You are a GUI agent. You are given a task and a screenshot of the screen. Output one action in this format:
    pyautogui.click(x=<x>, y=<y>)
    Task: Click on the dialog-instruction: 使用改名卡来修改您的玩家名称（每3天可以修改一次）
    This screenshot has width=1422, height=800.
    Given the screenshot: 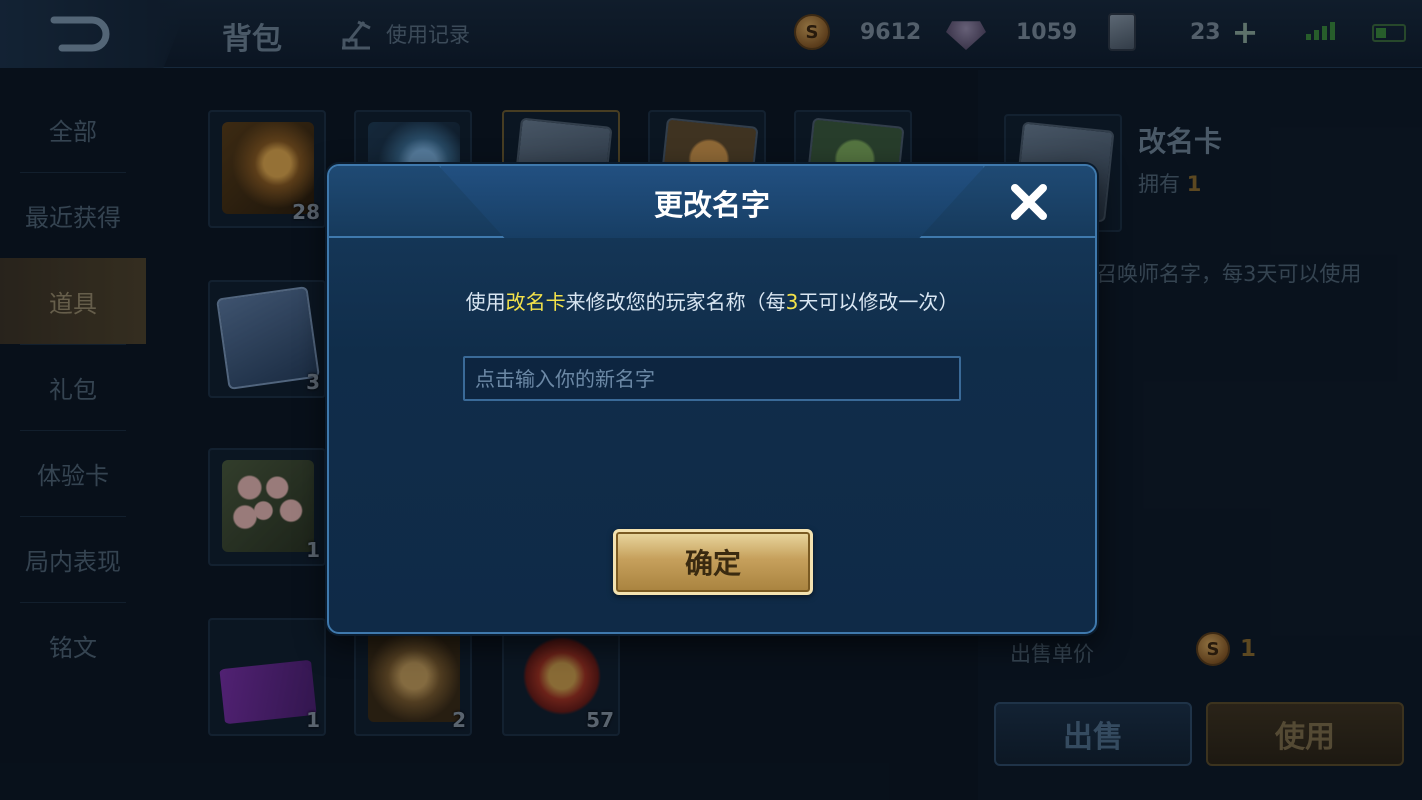 What is the action you would take?
    pyautogui.click(x=712, y=300)
    